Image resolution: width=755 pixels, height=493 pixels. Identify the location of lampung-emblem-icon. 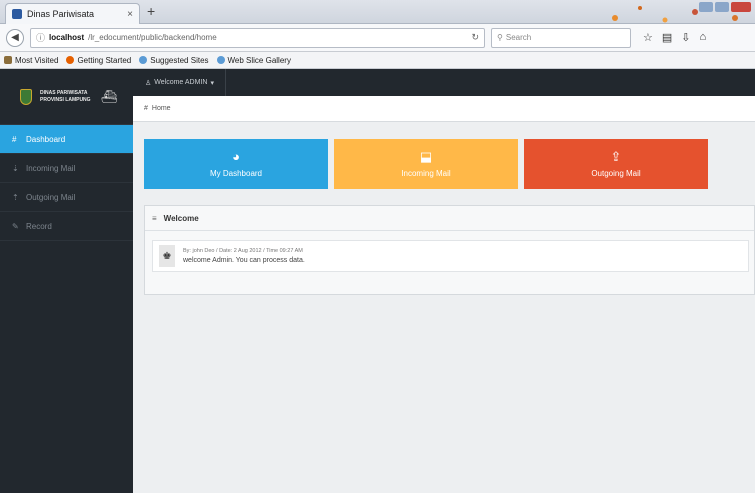
(26, 96).